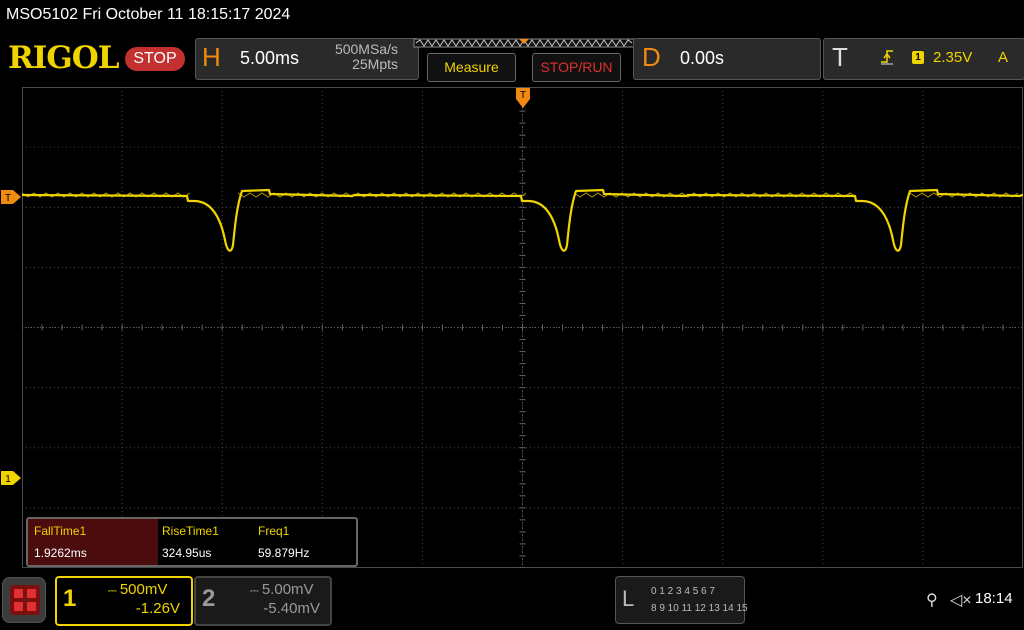  I want to click on system-clock: 18:14, so click(994, 598).